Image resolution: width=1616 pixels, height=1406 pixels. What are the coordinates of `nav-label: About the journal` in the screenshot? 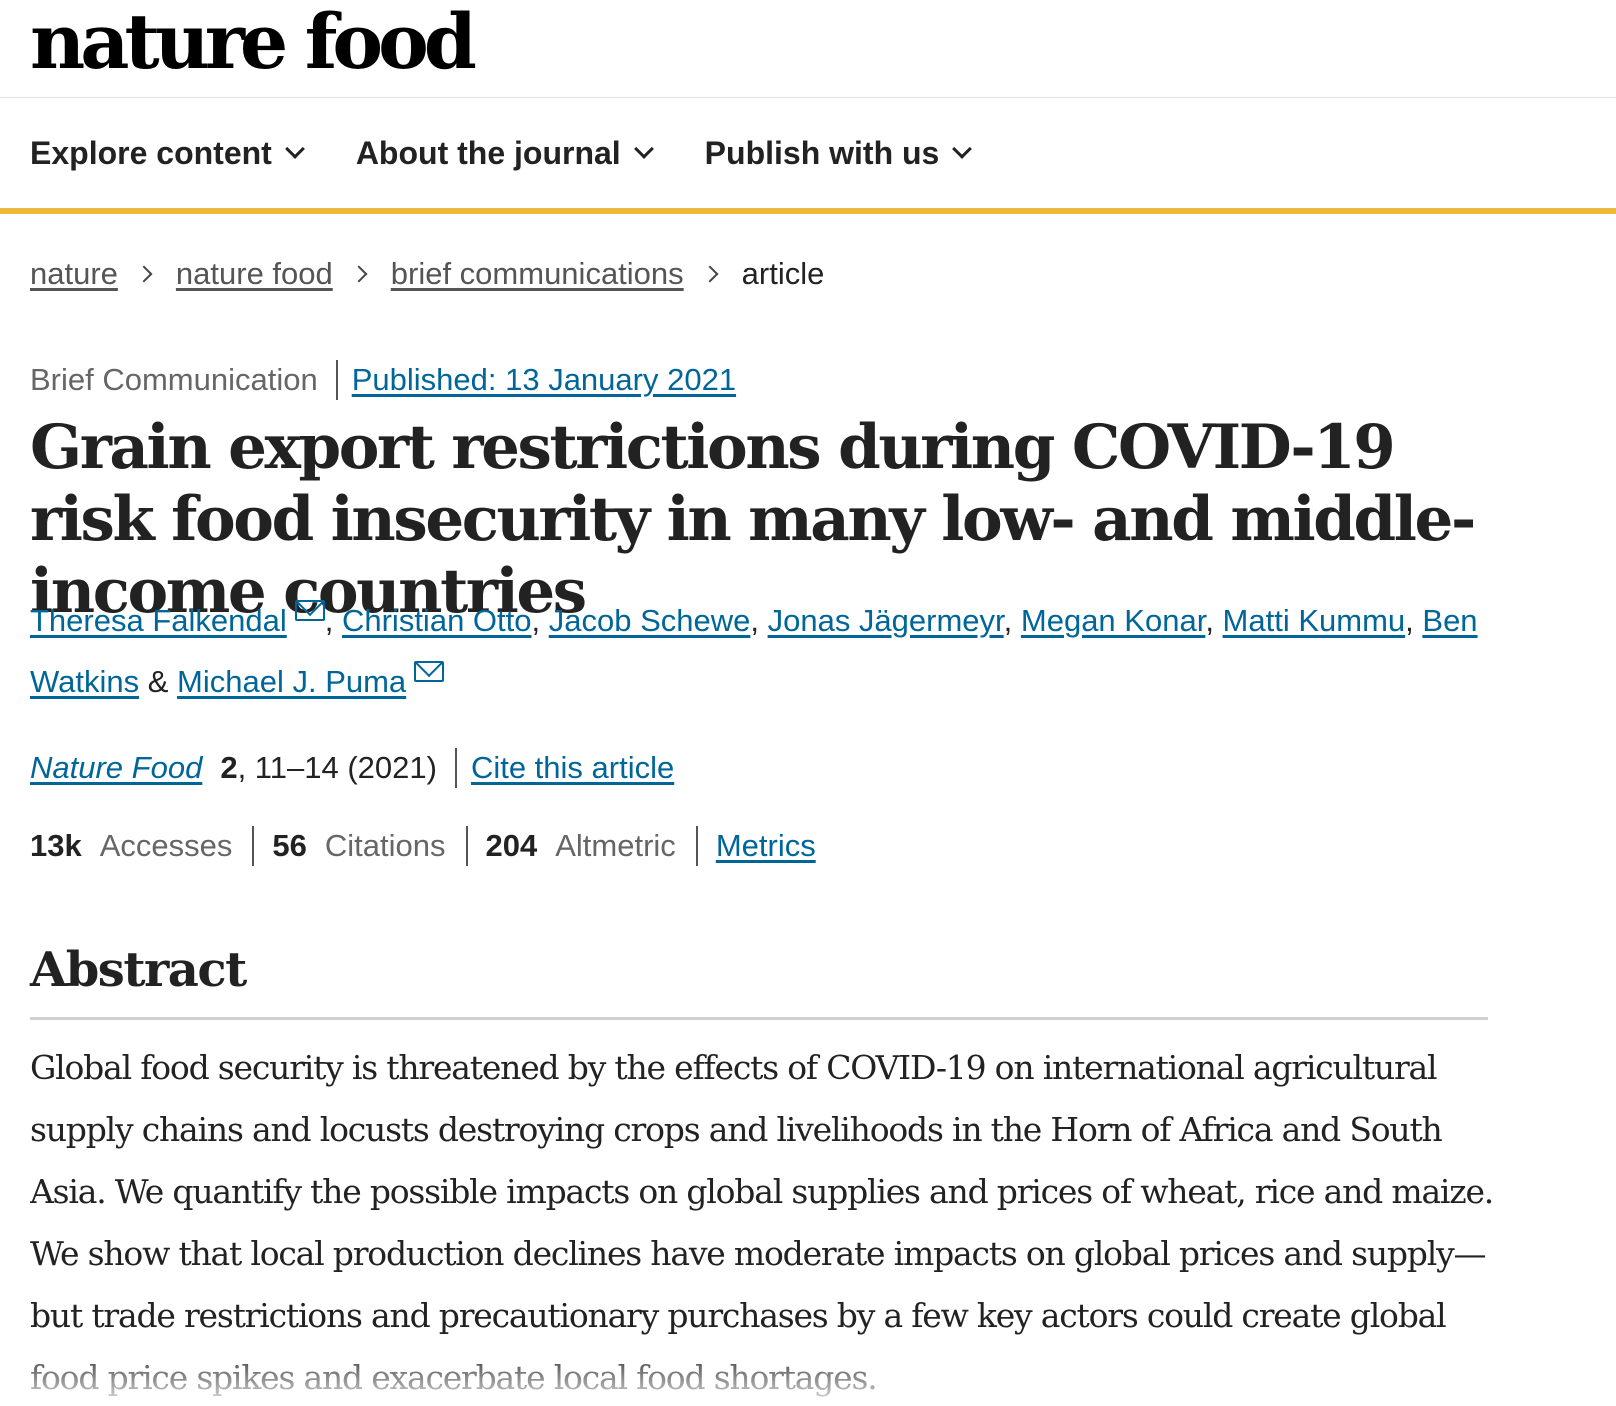 It's located at (488, 152).